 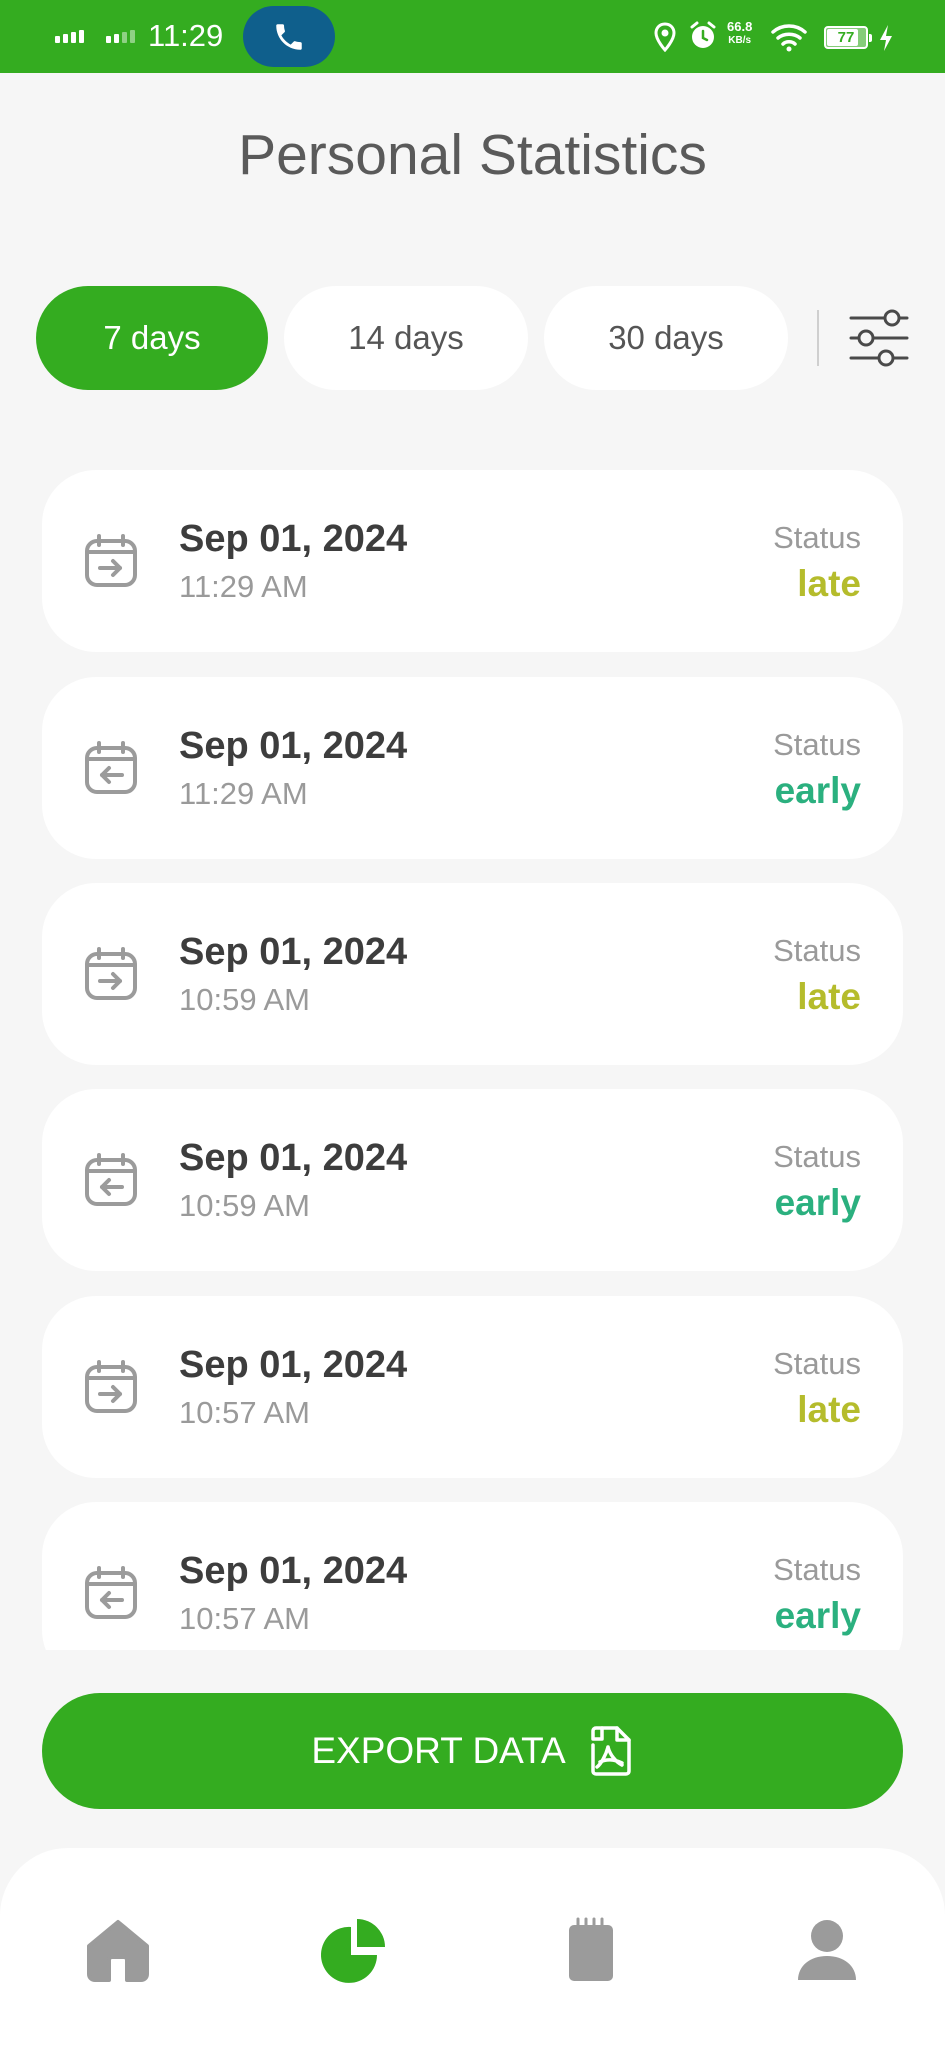 I want to click on attendance-record: Sep 01, 2024 10:59 AM Status late, so click(x=472, y=974).